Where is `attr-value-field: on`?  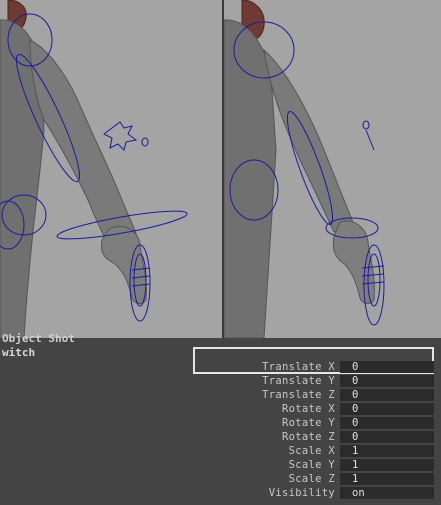
attr-value-field: on is located at coordinates (387, 493).